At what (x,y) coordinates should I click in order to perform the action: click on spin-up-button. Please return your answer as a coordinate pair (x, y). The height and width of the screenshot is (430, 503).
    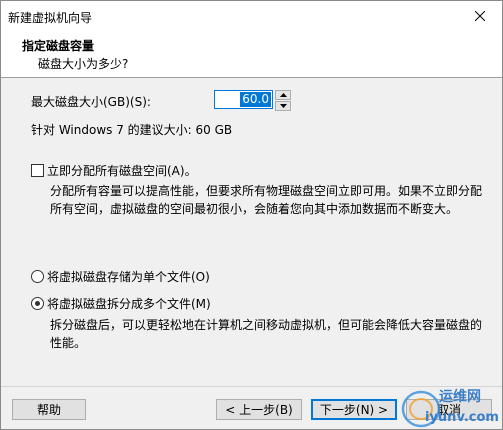
    Looking at the image, I should click on (283, 95).